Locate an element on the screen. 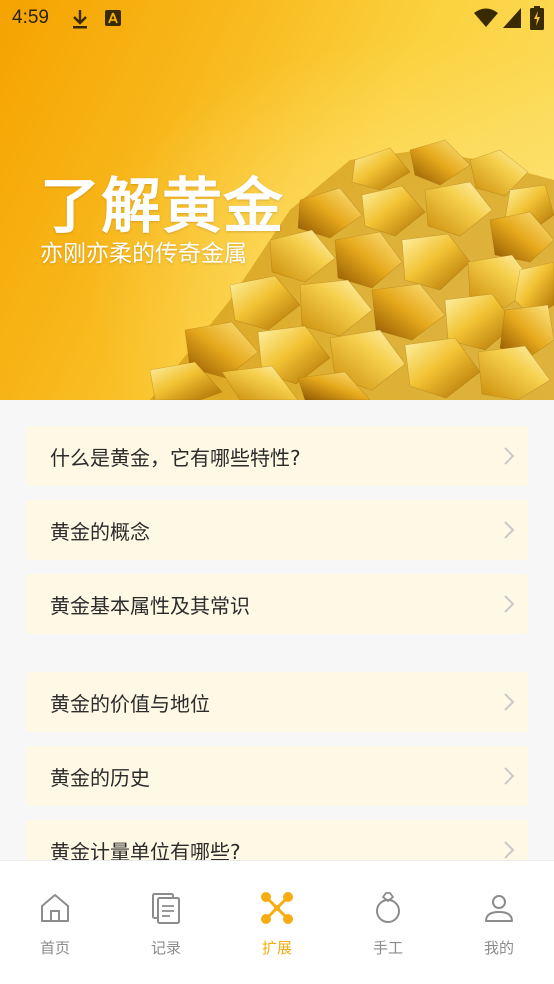 This screenshot has height=984, width=554. nav-tab-extend: 扩展 is located at coordinates (277, 922).